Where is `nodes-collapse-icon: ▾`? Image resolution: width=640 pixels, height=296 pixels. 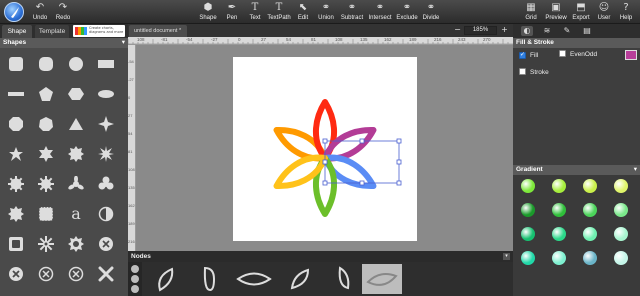 nodes-collapse-icon: ▾ is located at coordinates (506, 256).